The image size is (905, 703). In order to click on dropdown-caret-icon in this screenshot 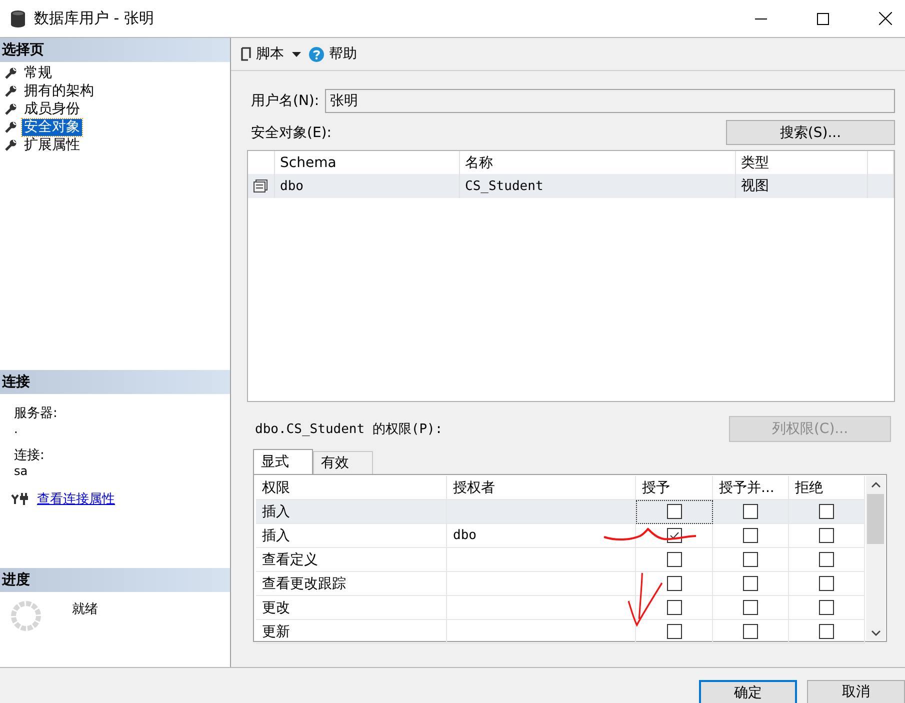, I will do `click(296, 54)`.